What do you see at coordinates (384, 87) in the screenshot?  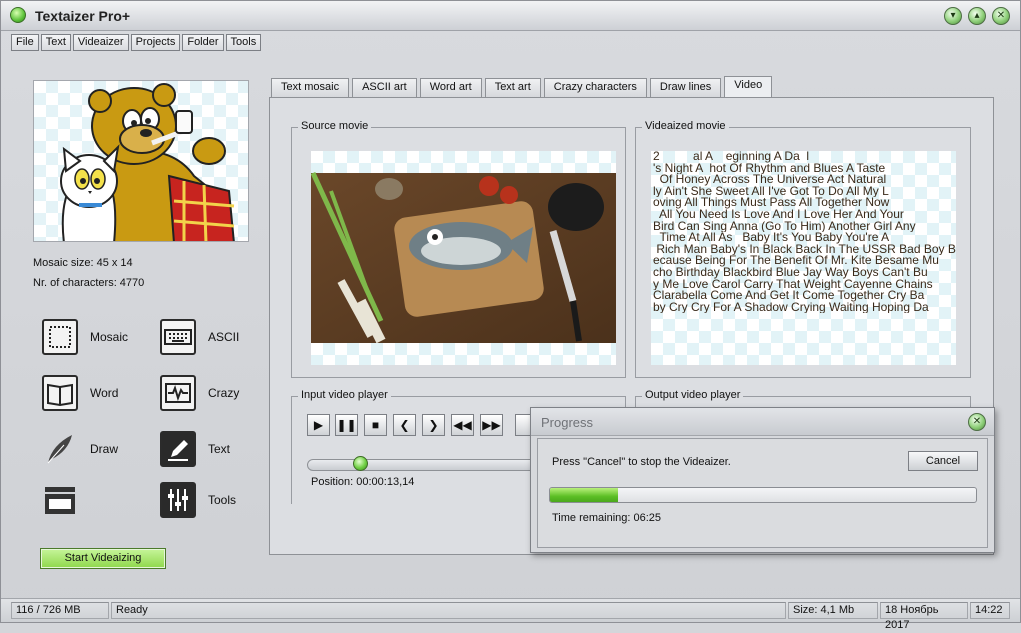 I see `tab-ascii-art: ASCII art` at bounding box center [384, 87].